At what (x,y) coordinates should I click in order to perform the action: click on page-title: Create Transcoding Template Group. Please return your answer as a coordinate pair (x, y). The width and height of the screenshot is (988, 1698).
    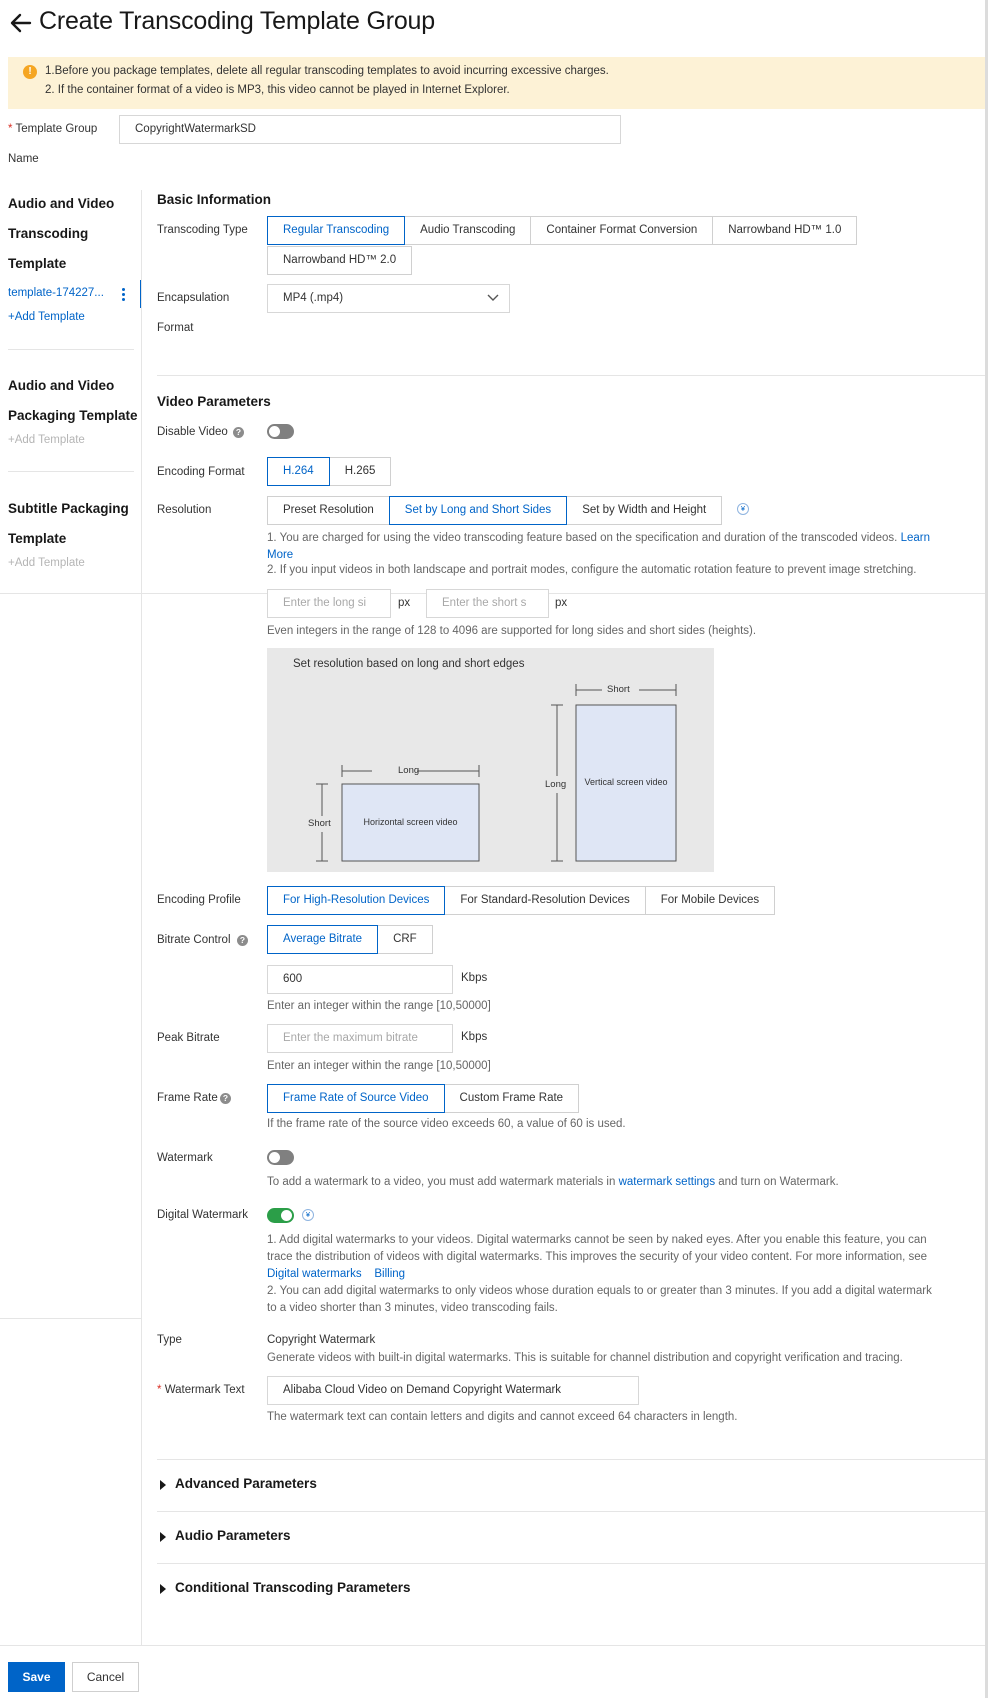
    Looking at the image, I should click on (237, 21).